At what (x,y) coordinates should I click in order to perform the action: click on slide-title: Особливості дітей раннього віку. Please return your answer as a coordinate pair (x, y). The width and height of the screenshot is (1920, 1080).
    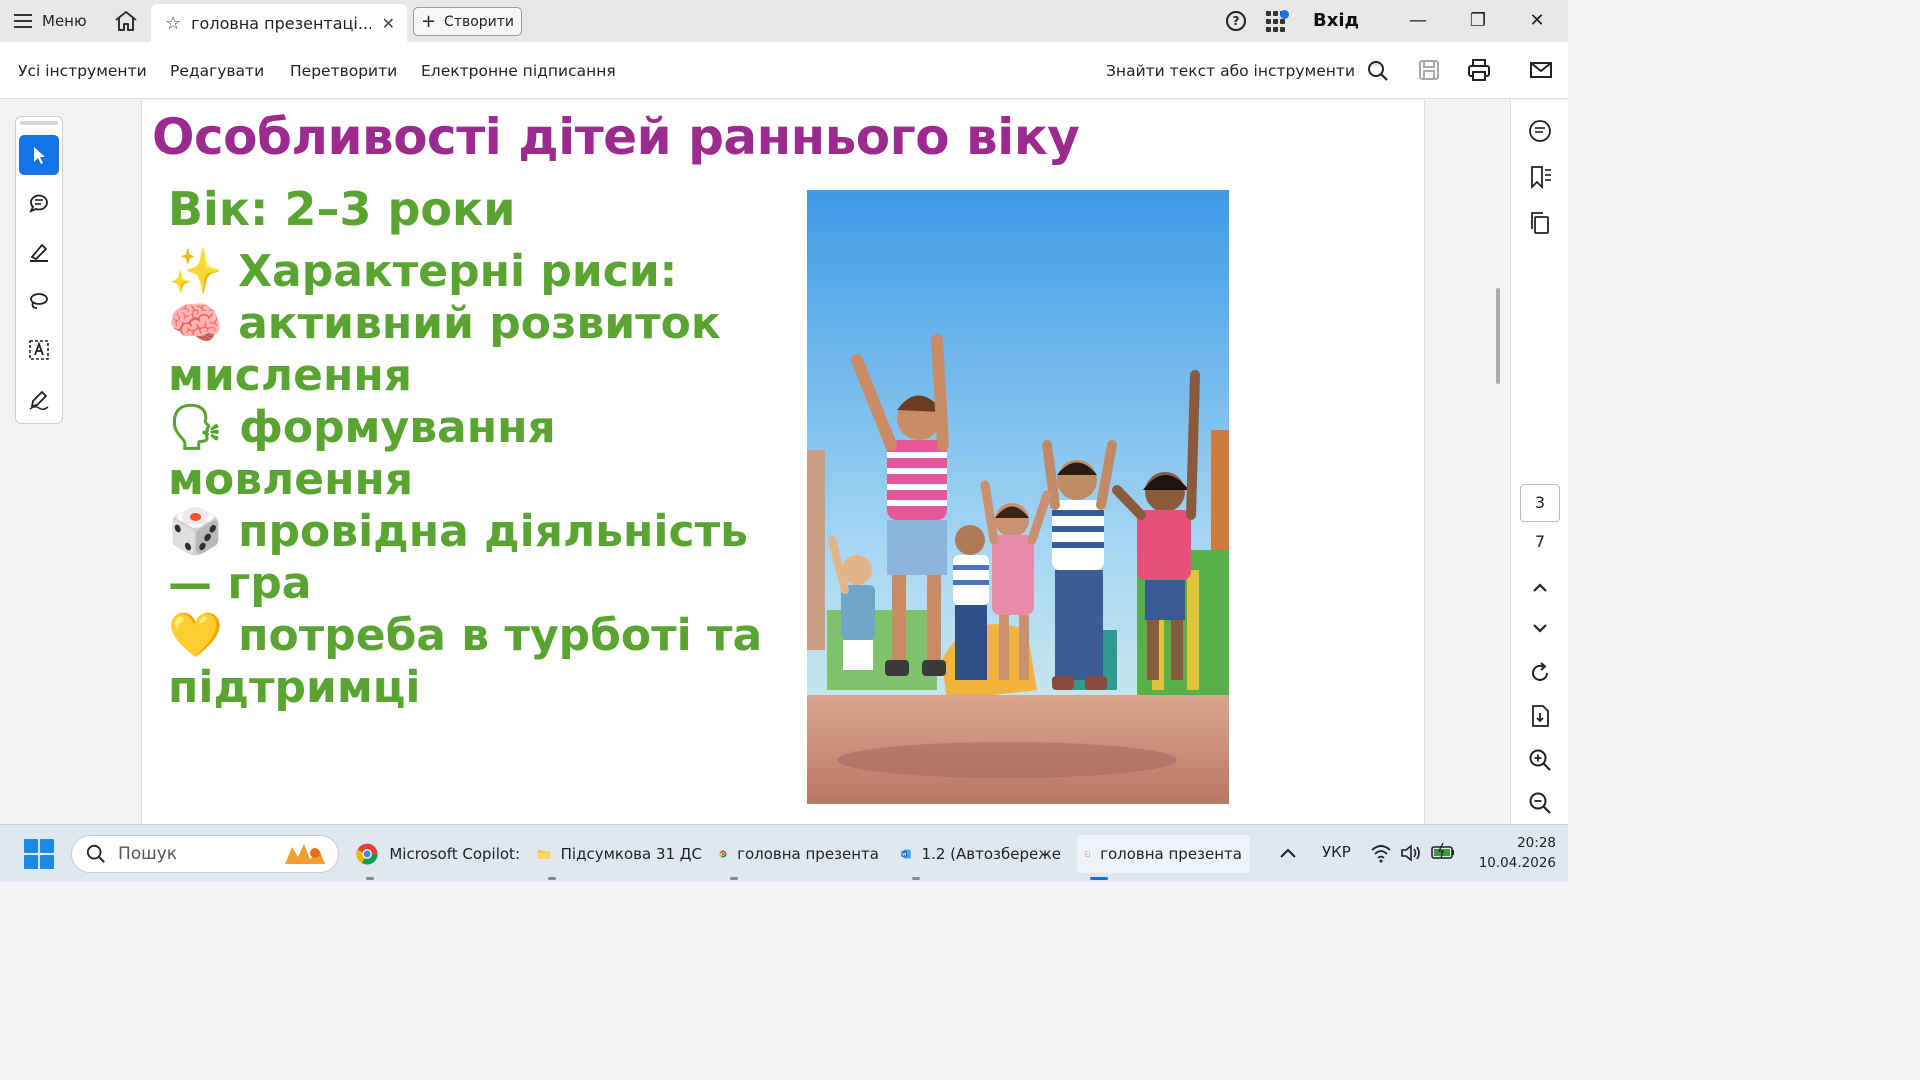
    Looking at the image, I should click on (616, 137).